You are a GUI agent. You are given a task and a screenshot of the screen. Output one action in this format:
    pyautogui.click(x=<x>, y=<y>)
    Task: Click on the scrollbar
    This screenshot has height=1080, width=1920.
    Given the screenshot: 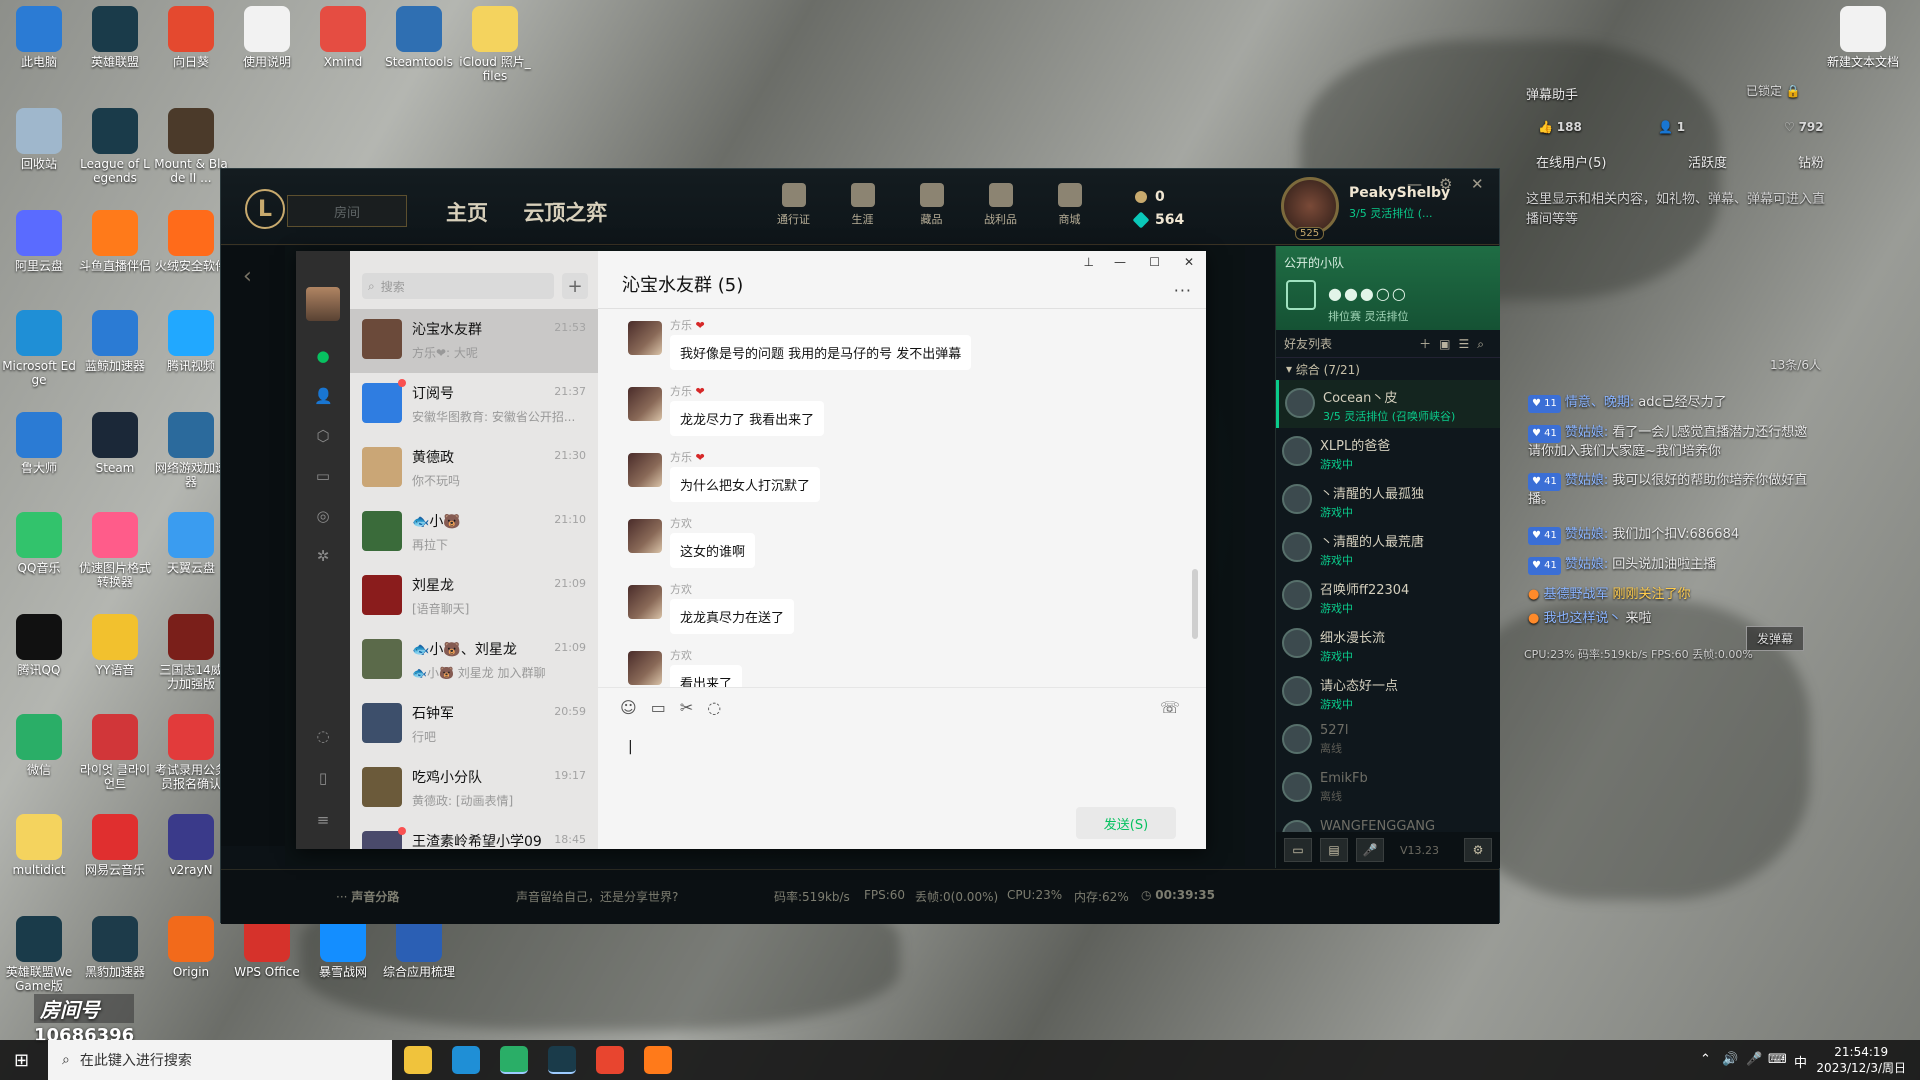 What is the action you would take?
    pyautogui.click(x=1195, y=604)
    